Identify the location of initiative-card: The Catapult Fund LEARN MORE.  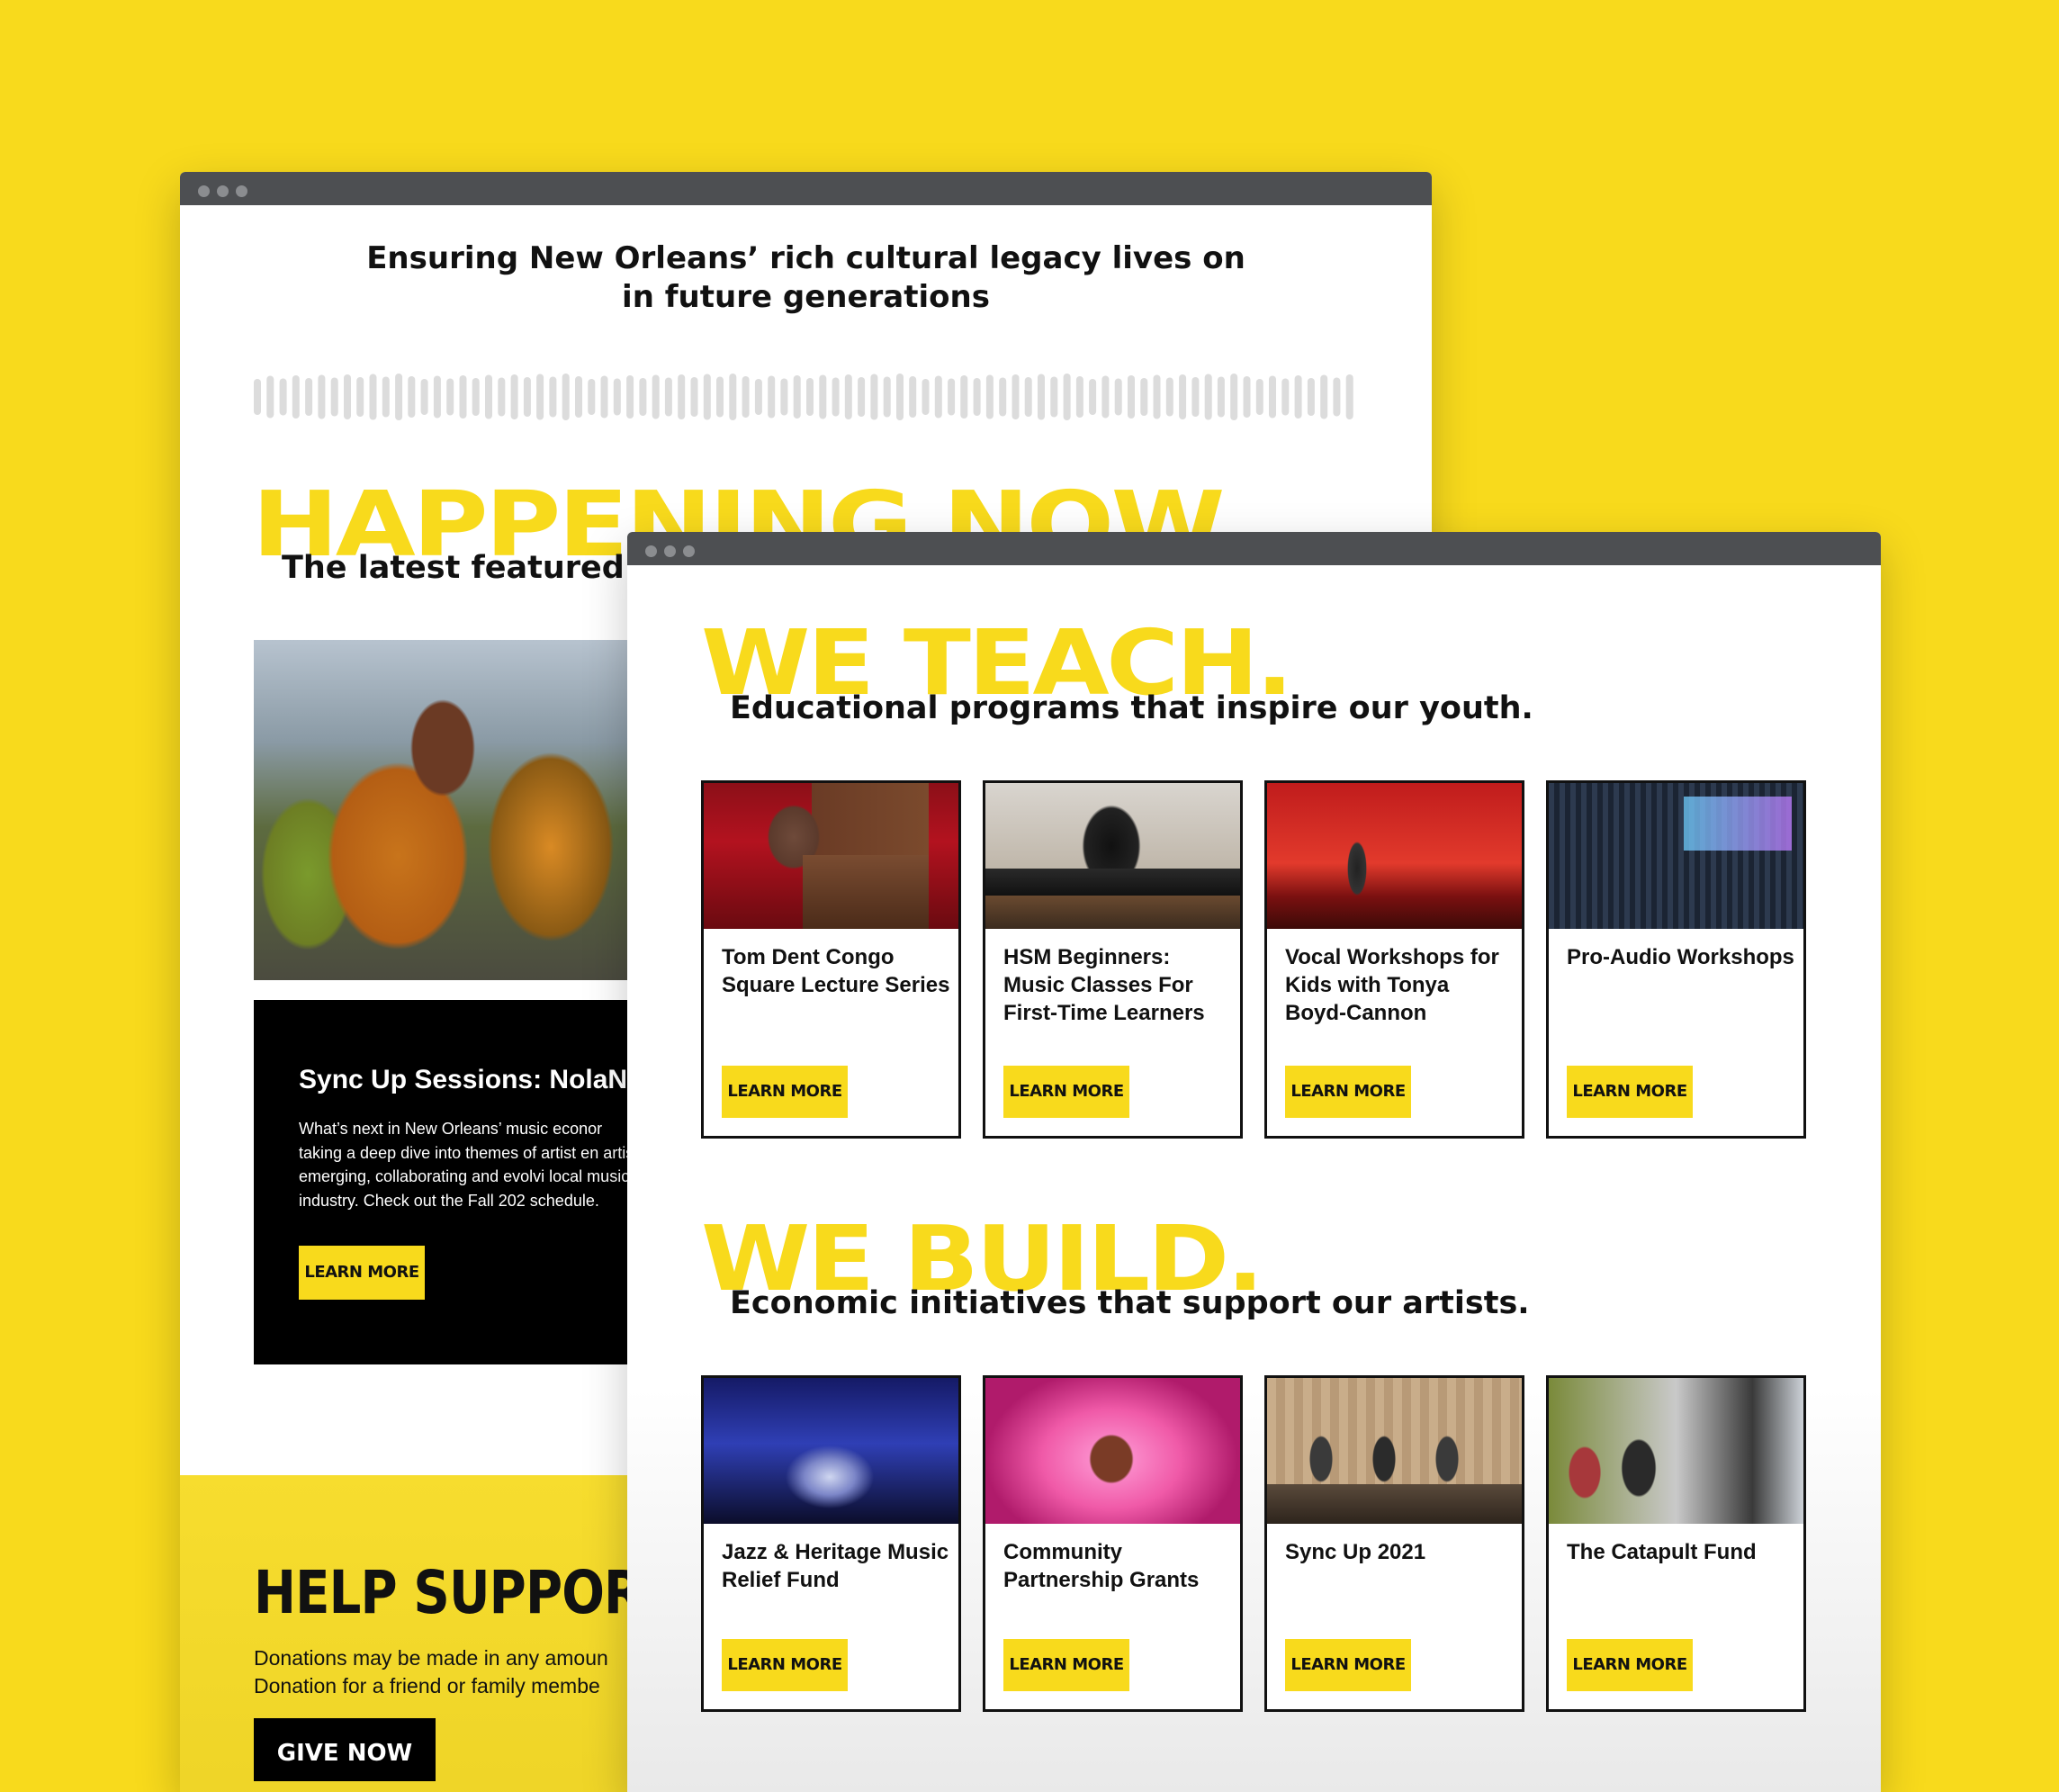
(1676, 1543).